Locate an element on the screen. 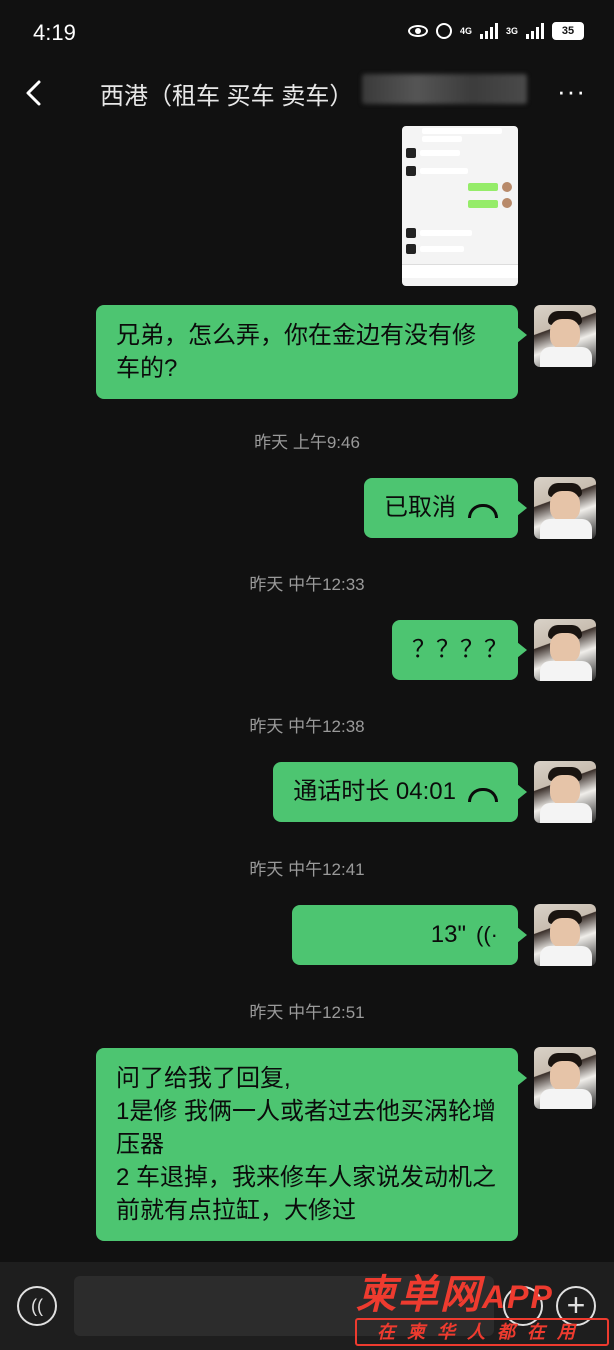 The image size is (614, 1350). more-options-icon: ··· is located at coordinates (571, 91).